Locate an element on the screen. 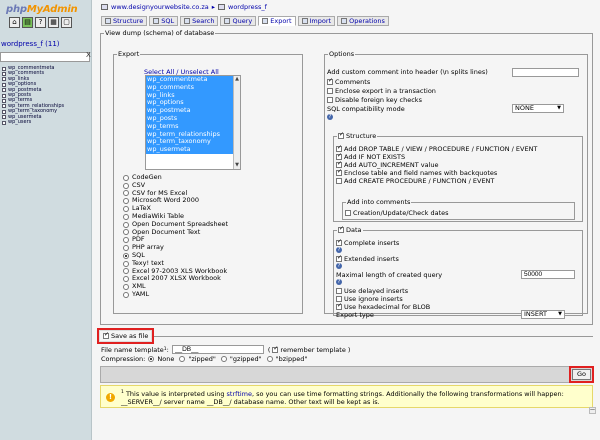 This screenshot has height=440, width=600. compression-gzip-radio is located at coordinates (223, 359).